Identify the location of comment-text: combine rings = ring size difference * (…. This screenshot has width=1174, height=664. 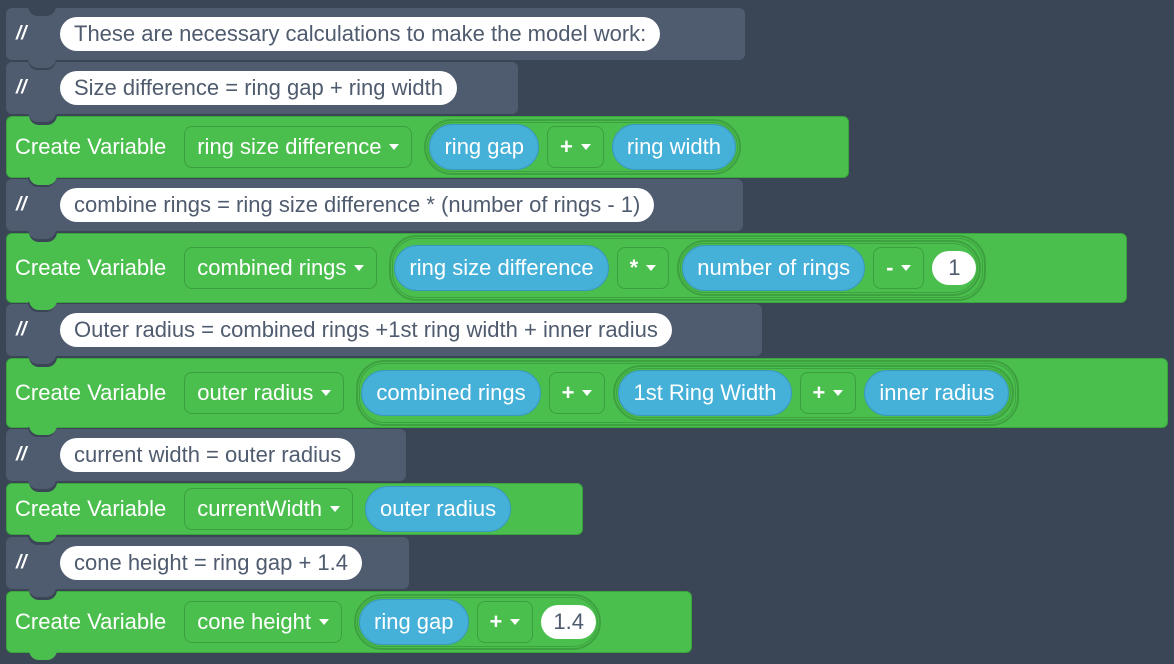
(357, 205).